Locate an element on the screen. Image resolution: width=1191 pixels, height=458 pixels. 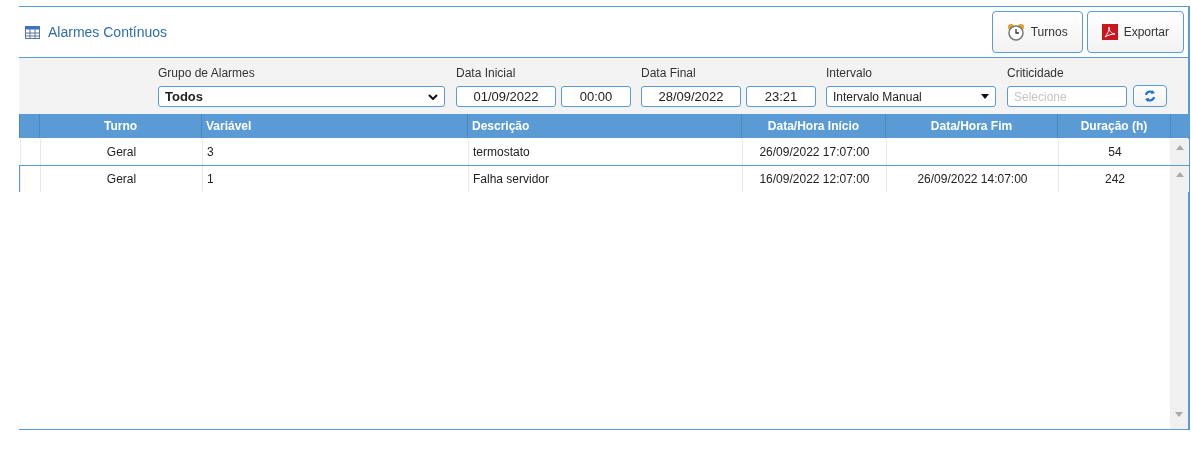
table-cell: 3 is located at coordinates (335, 152).